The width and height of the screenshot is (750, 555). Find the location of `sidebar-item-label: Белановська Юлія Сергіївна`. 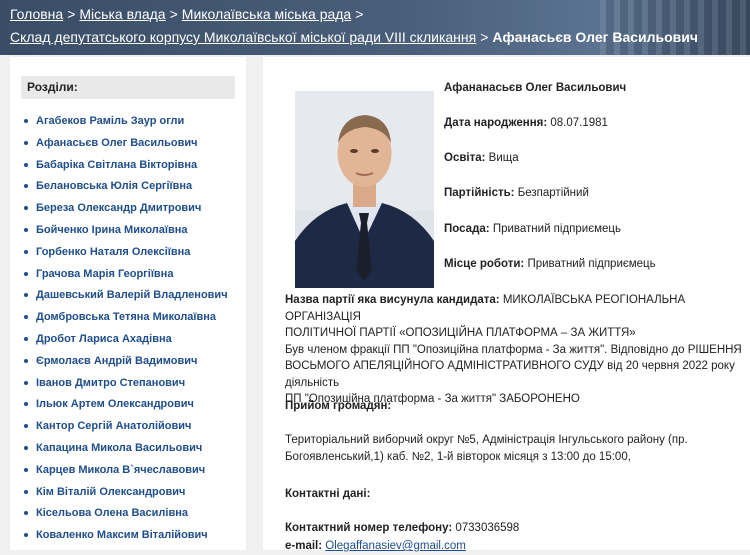

sidebar-item-label: Белановська Юлія Сергіївна is located at coordinates (114, 186).